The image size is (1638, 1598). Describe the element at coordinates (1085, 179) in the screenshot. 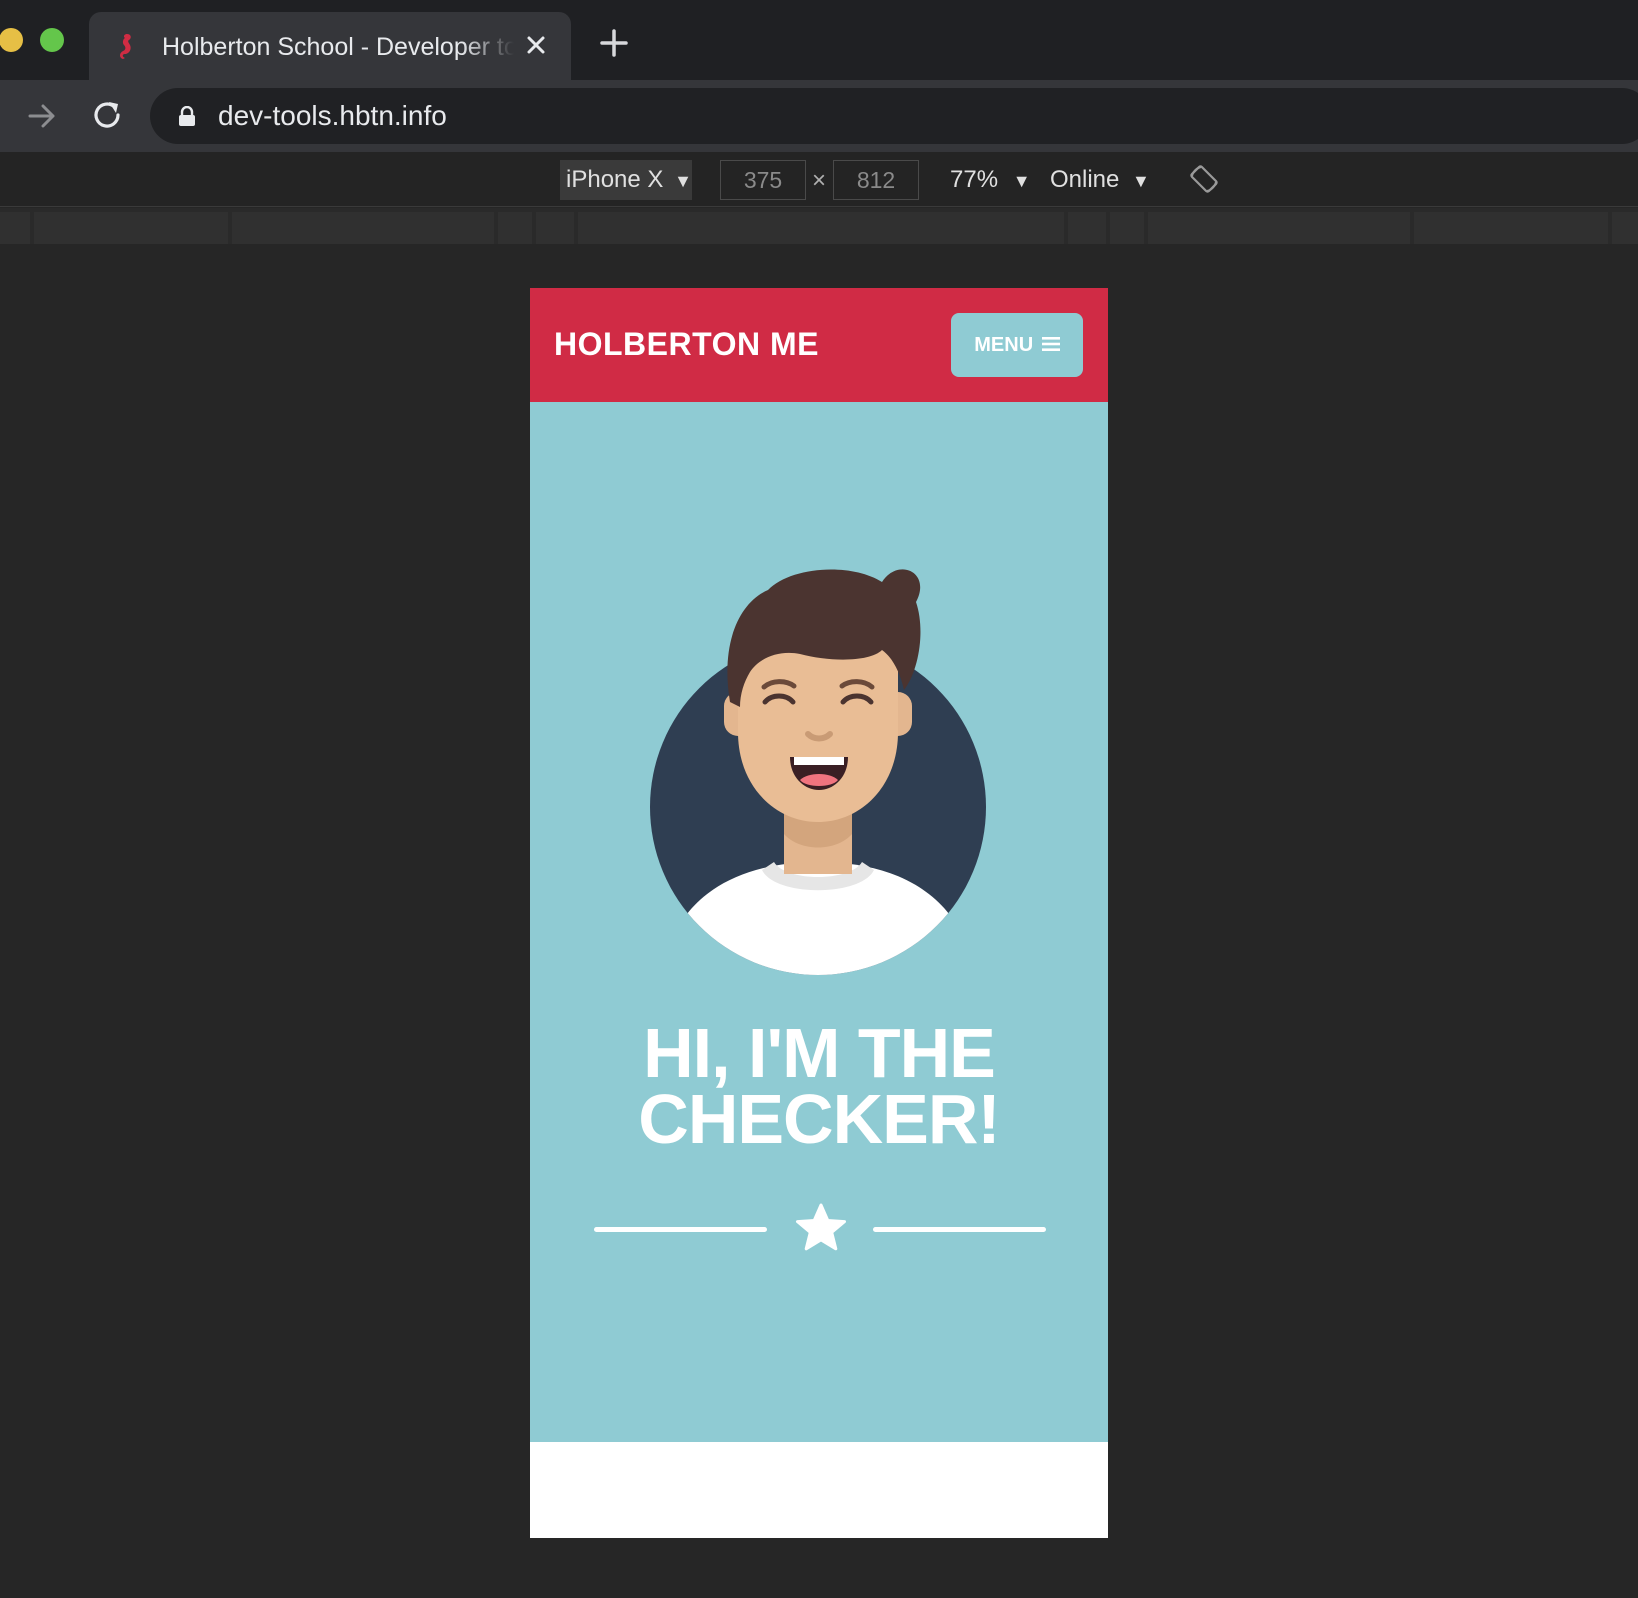

I see `network-value: Online` at that location.